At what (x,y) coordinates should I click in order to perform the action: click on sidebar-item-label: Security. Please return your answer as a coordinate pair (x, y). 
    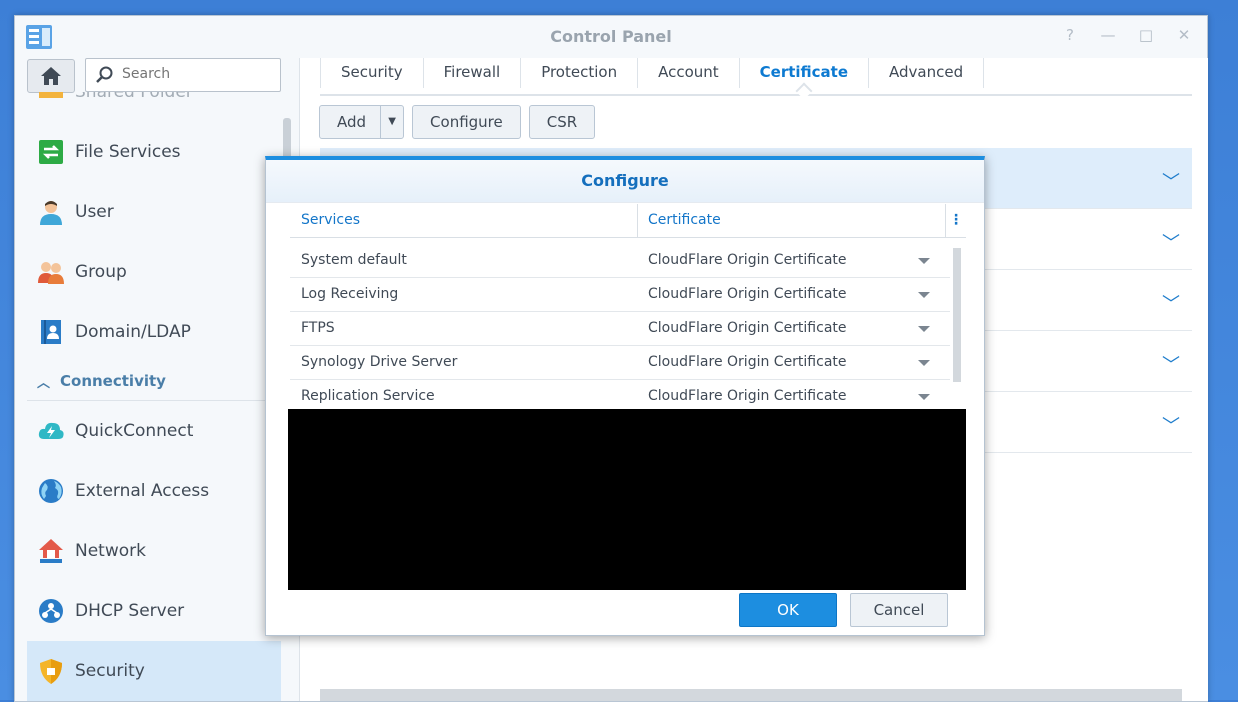
    Looking at the image, I should click on (110, 671).